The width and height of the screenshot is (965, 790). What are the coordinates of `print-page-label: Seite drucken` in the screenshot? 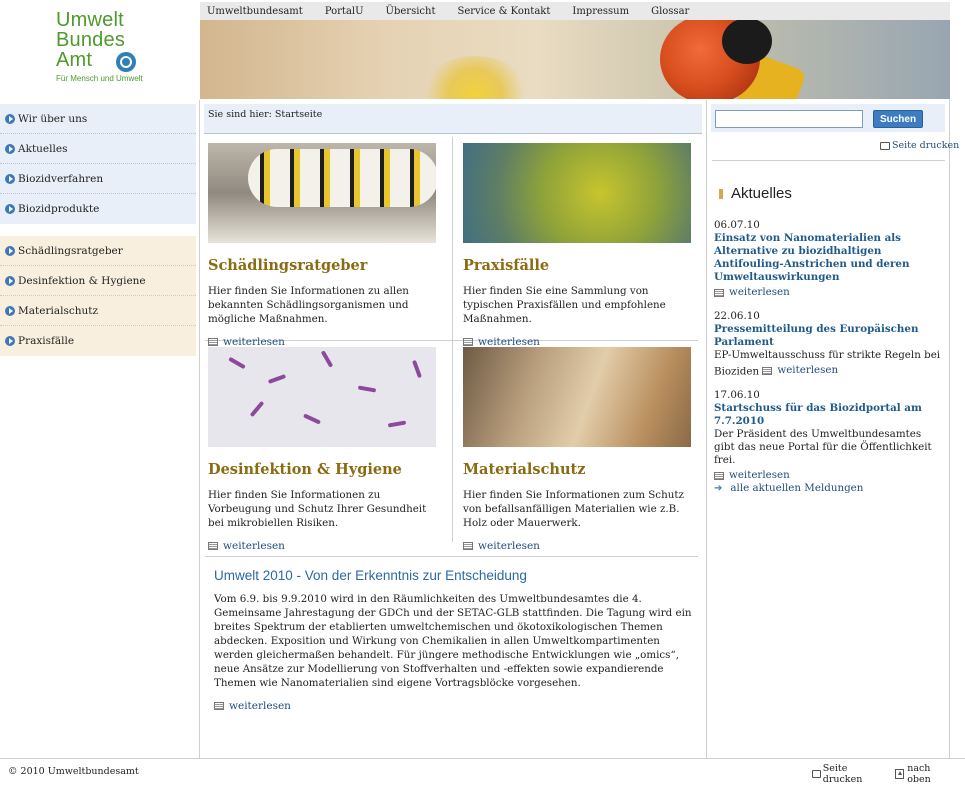 It's located at (926, 145).